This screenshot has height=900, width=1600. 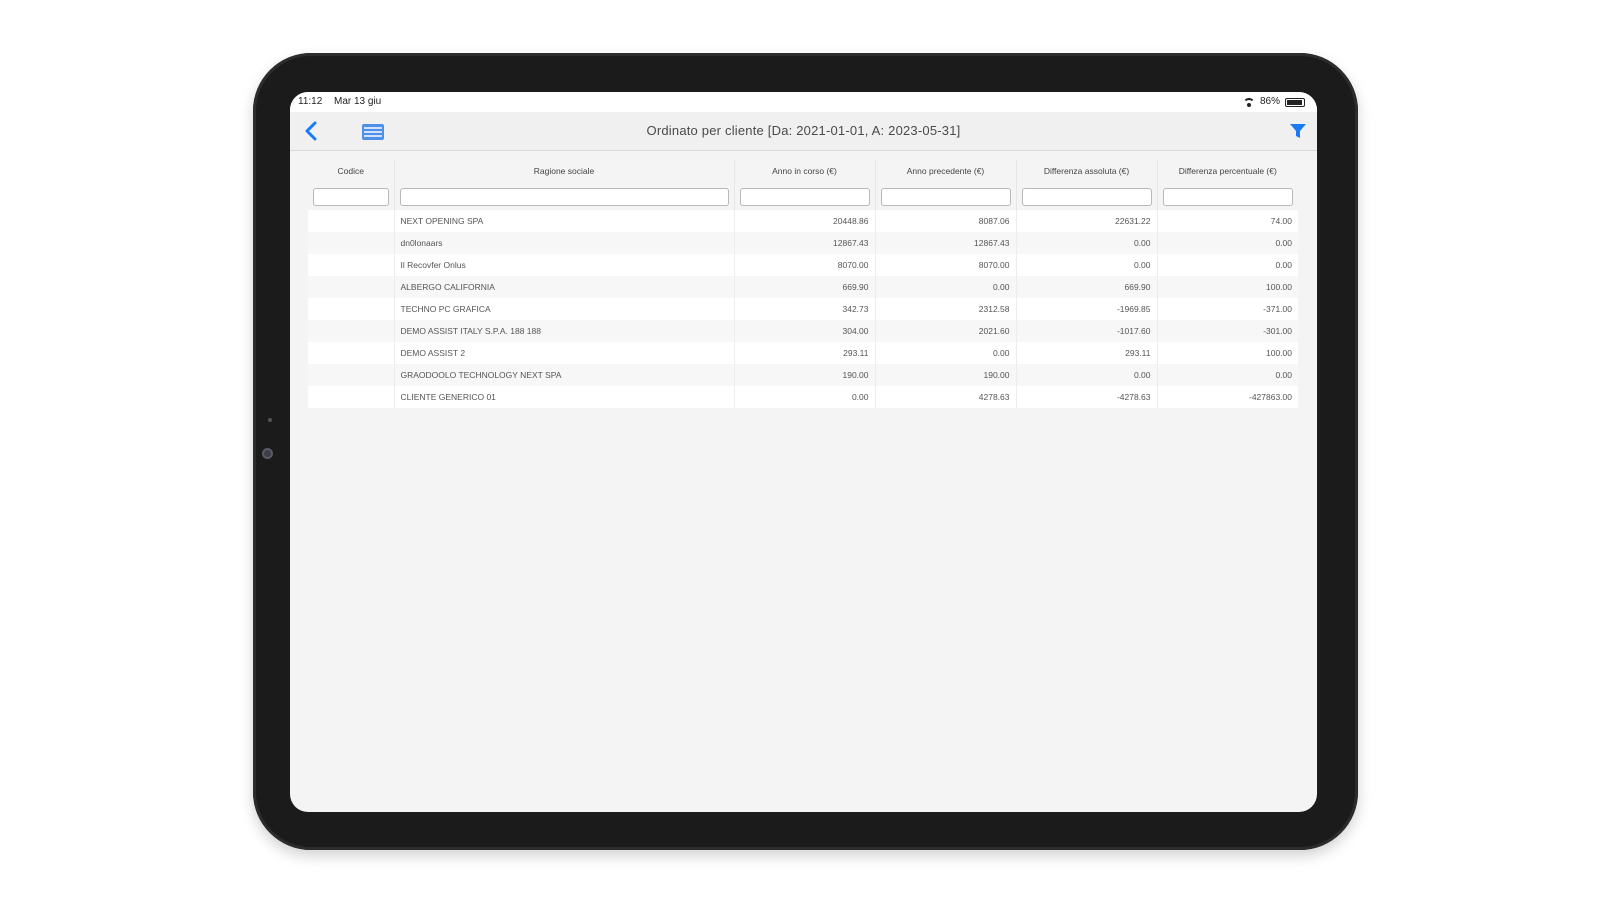 What do you see at coordinates (564, 196) in the screenshot?
I see `filter-input-ragione-sociale` at bounding box center [564, 196].